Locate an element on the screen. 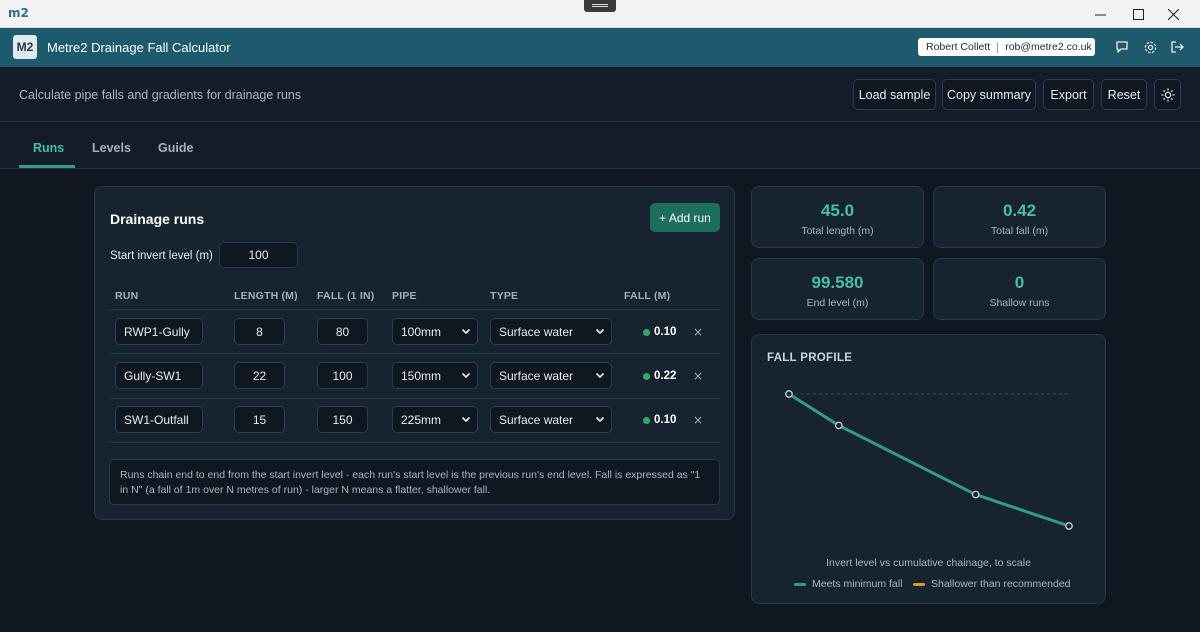 The height and width of the screenshot is (632, 1200). settings-icon is located at coordinates (1150, 47).